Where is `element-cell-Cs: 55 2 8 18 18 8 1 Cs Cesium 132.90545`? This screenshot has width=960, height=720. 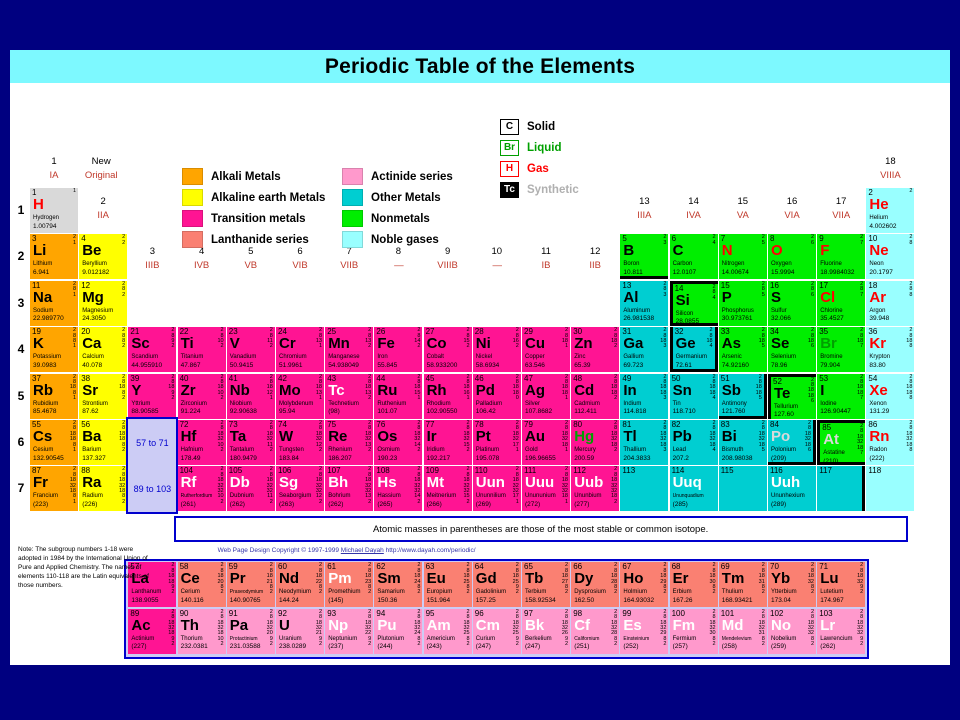
element-cell-Cs: 55 2 8 18 18 8 1 Cs Cesium 132.90545 is located at coordinates (54, 442).